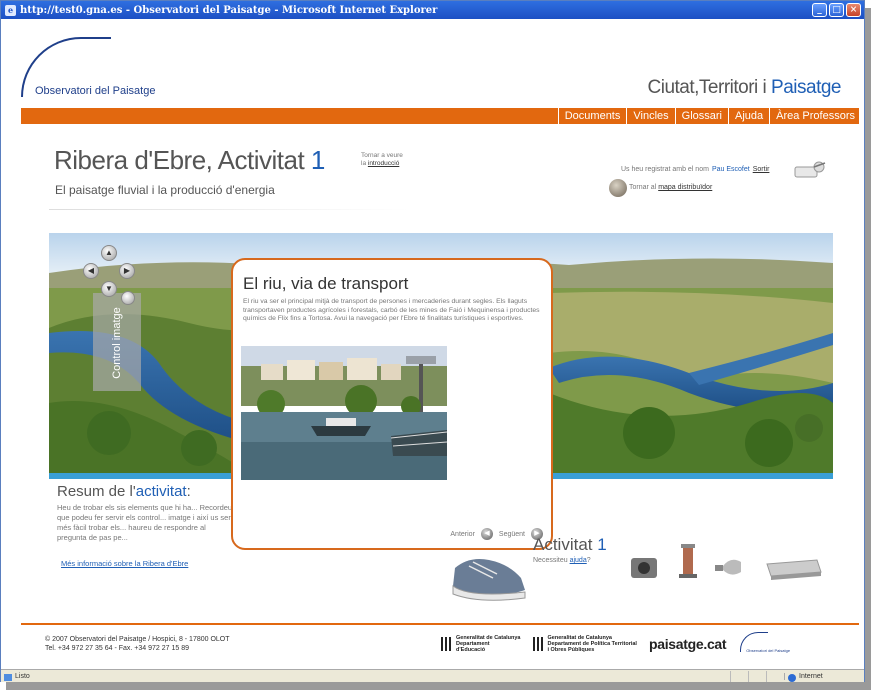 The image size is (877, 695). Describe the element at coordinates (728, 567) in the screenshot. I see `bulb-icon` at that location.